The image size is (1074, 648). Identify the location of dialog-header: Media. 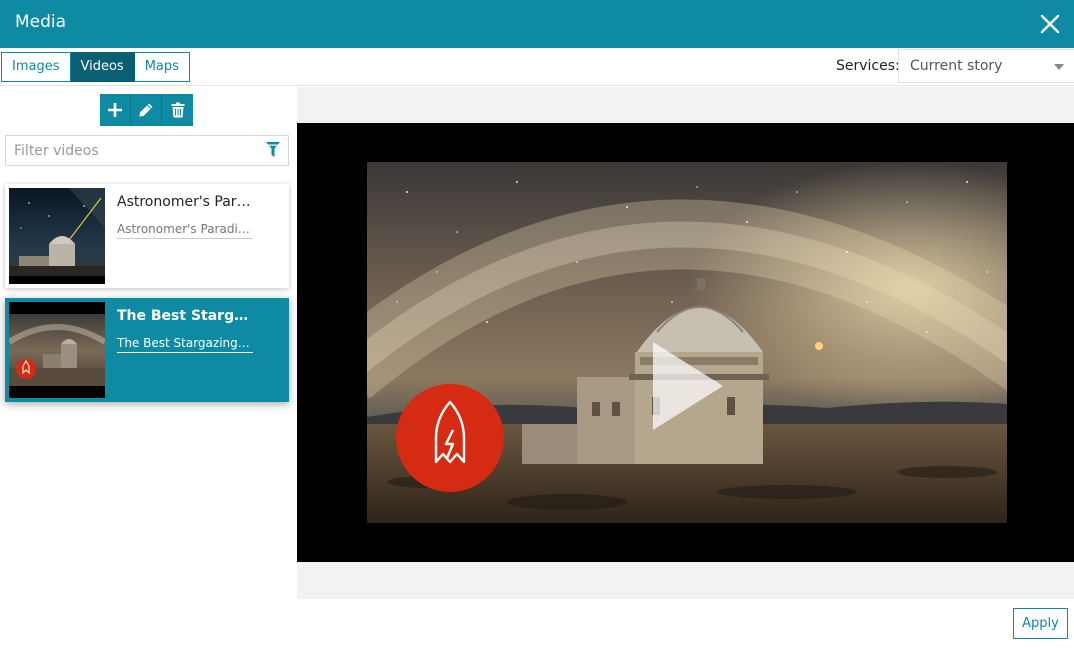
(537, 24).